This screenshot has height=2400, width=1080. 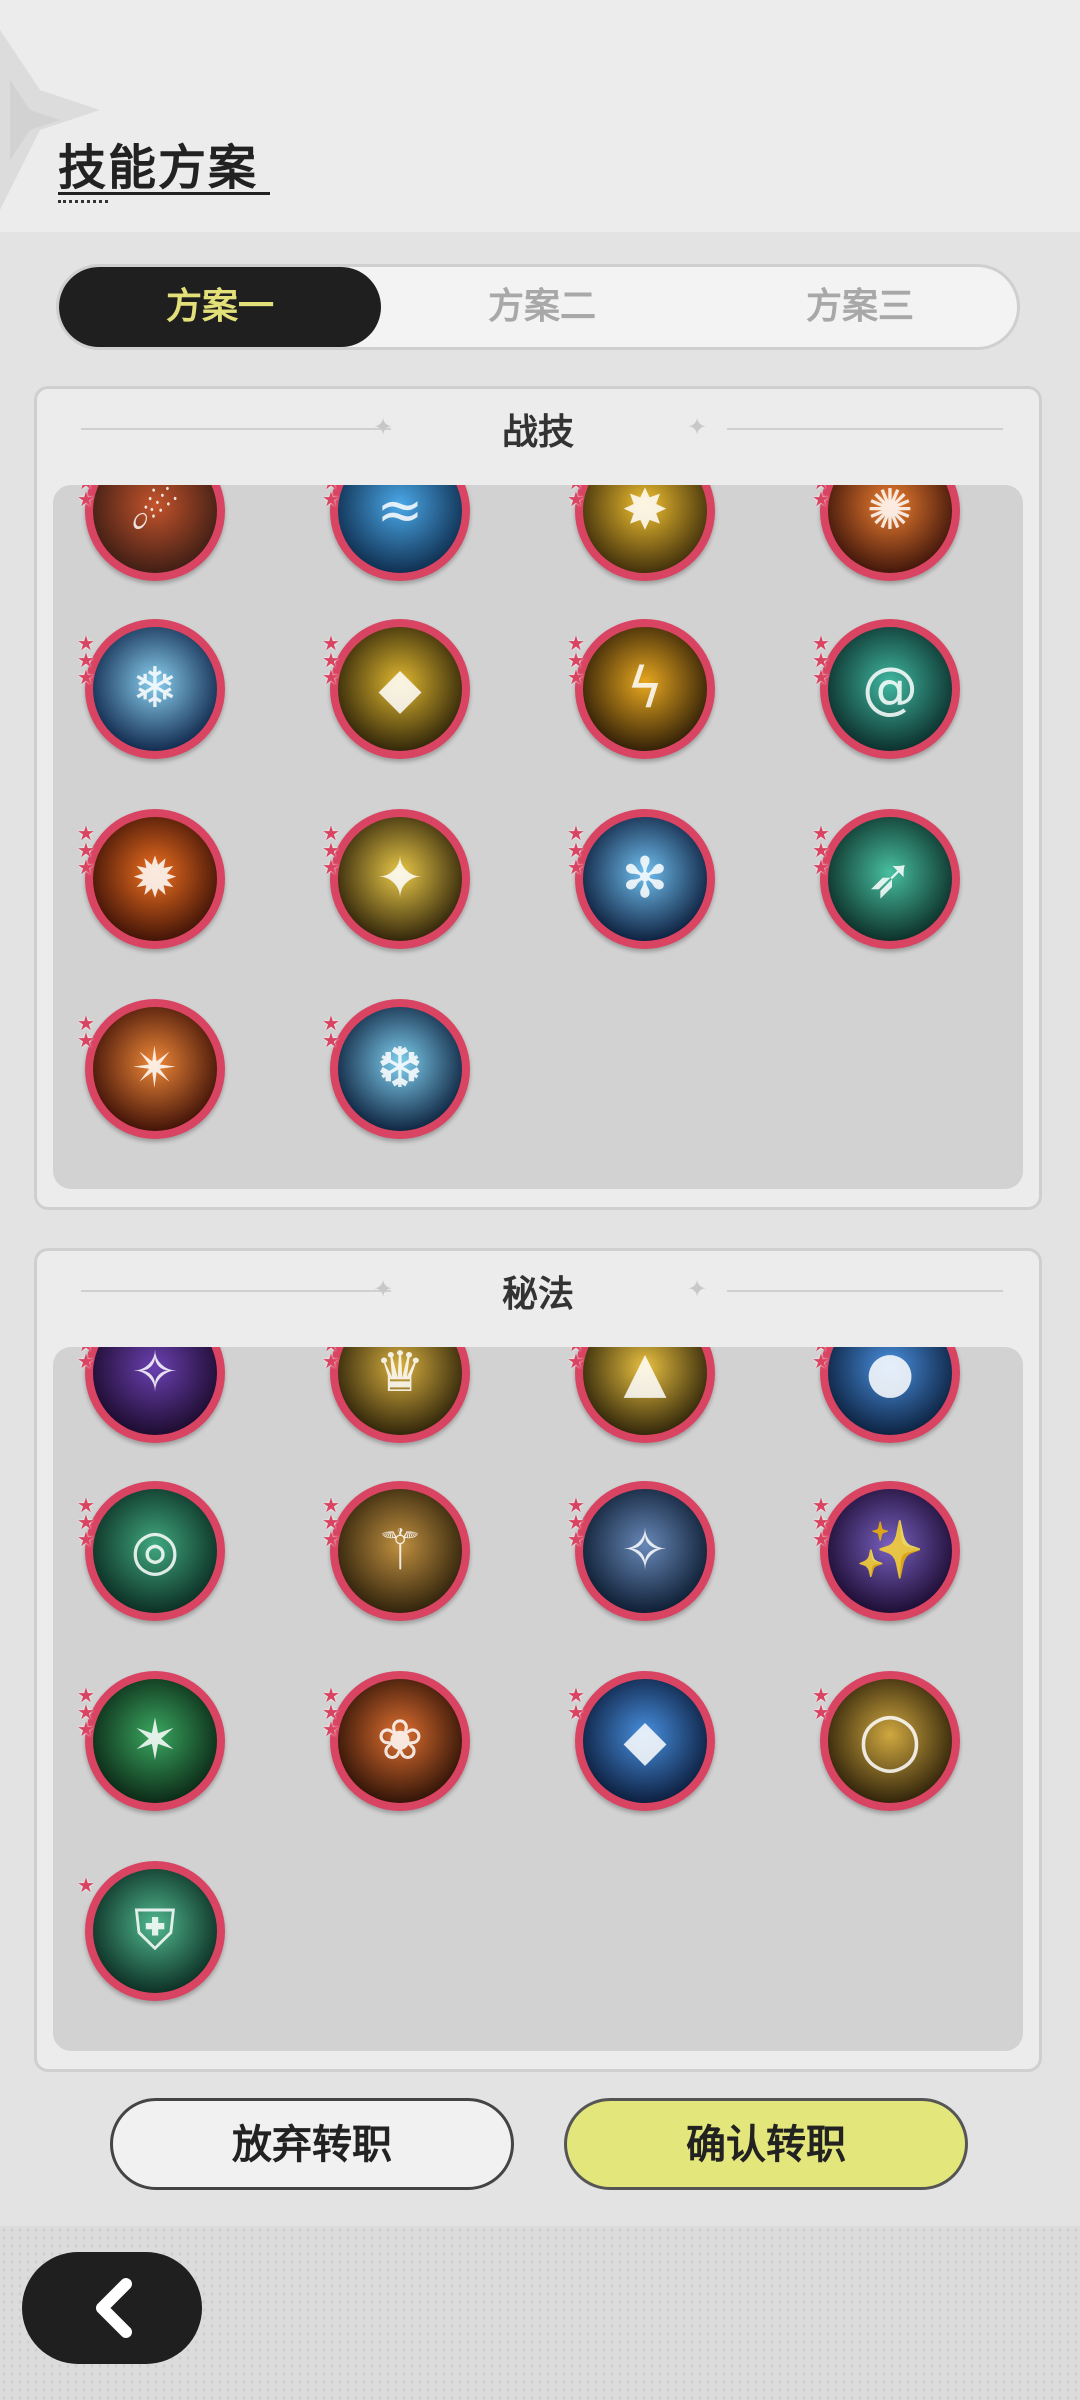 What do you see at coordinates (542, 307) in the screenshot?
I see `tab-plan-2: 方案二` at bounding box center [542, 307].